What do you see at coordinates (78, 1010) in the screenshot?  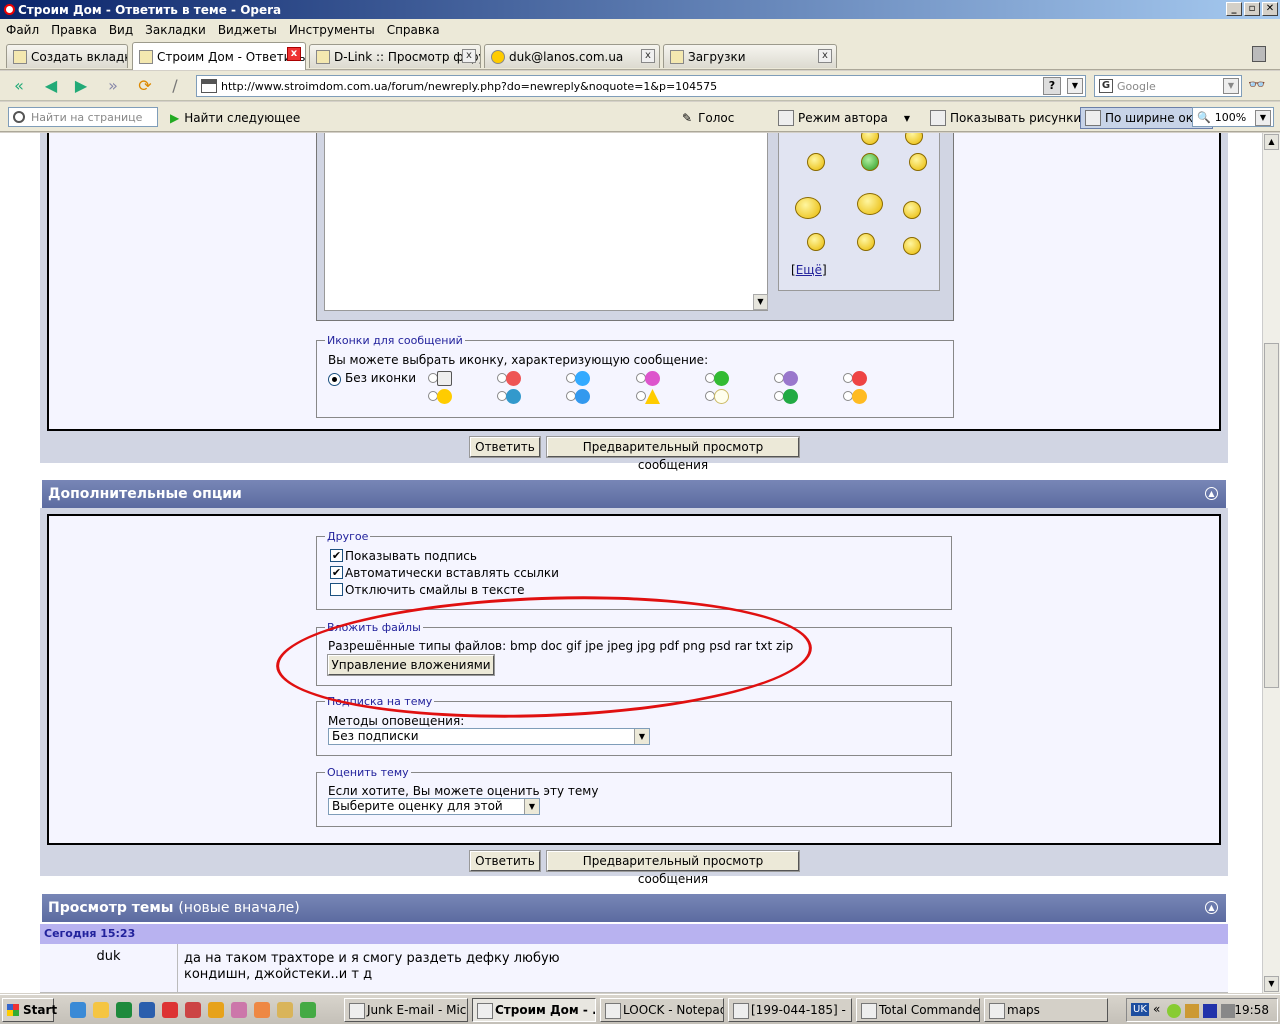 I see `ie-icon` at bounding box center [78, 1010].